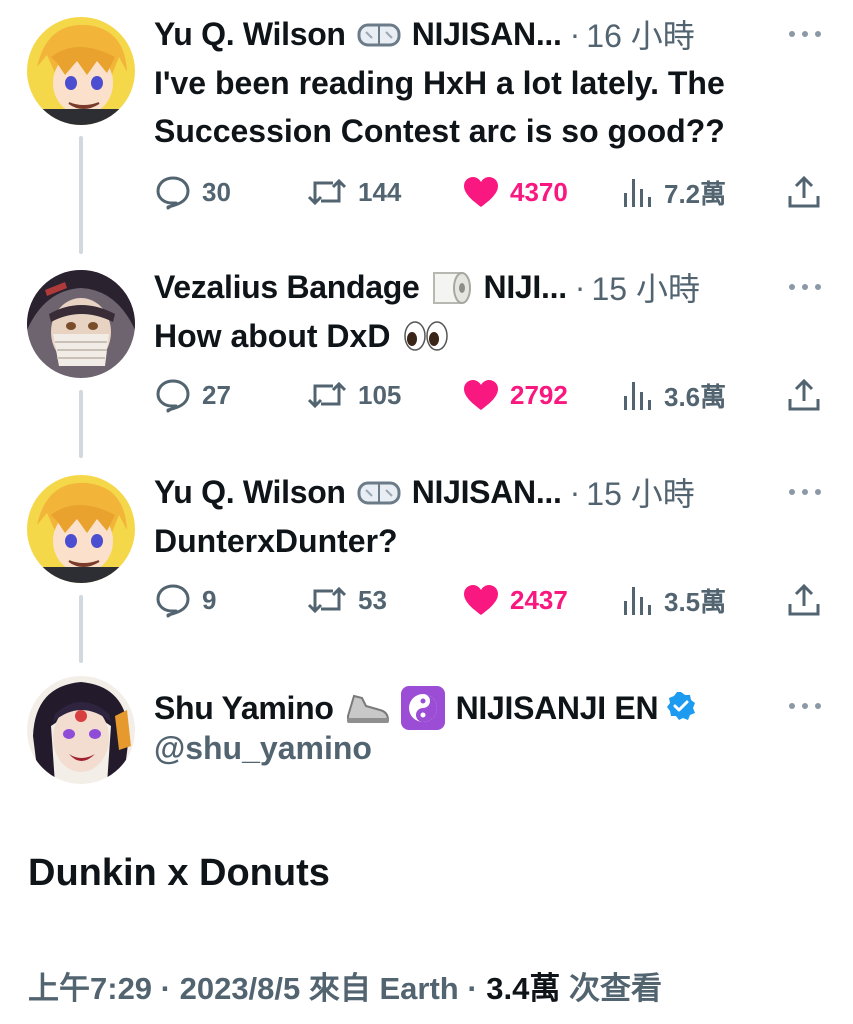 The width and height of the screenshot is (853, 1024). I want to click on tweet-text-line: I've been reading HxH a lot lately. The, so click(439, 83).